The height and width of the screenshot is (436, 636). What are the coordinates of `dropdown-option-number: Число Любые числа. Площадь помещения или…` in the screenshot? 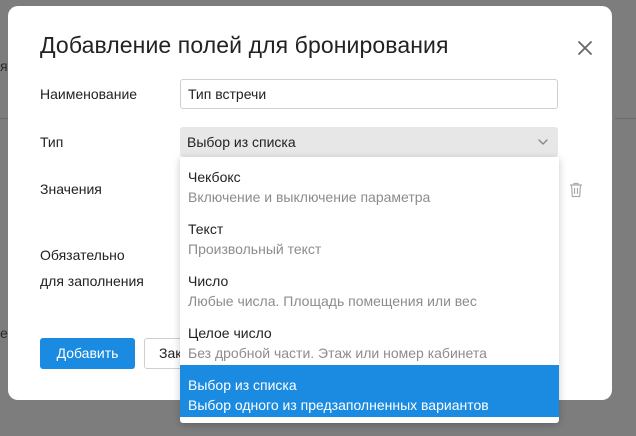 It's located at (369, 287).